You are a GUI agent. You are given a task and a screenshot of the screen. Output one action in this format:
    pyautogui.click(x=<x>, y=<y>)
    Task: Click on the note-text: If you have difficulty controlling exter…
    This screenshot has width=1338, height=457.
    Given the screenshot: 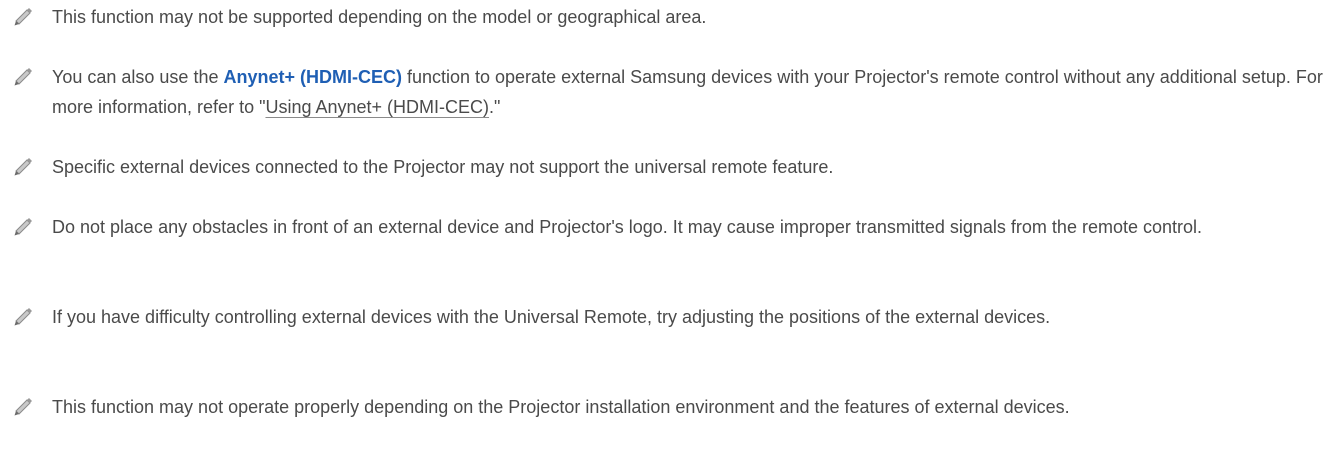 What is the action you would take?
    pyautogui.click(x=551, y=317)
    